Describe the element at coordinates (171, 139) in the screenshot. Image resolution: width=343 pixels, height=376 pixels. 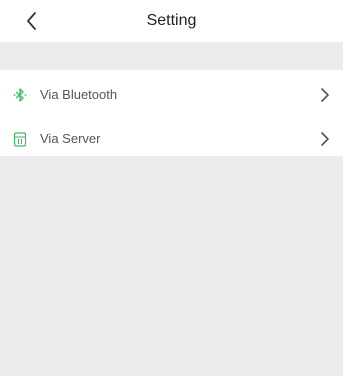
I see `settings-item-server: Via Server` at that location.